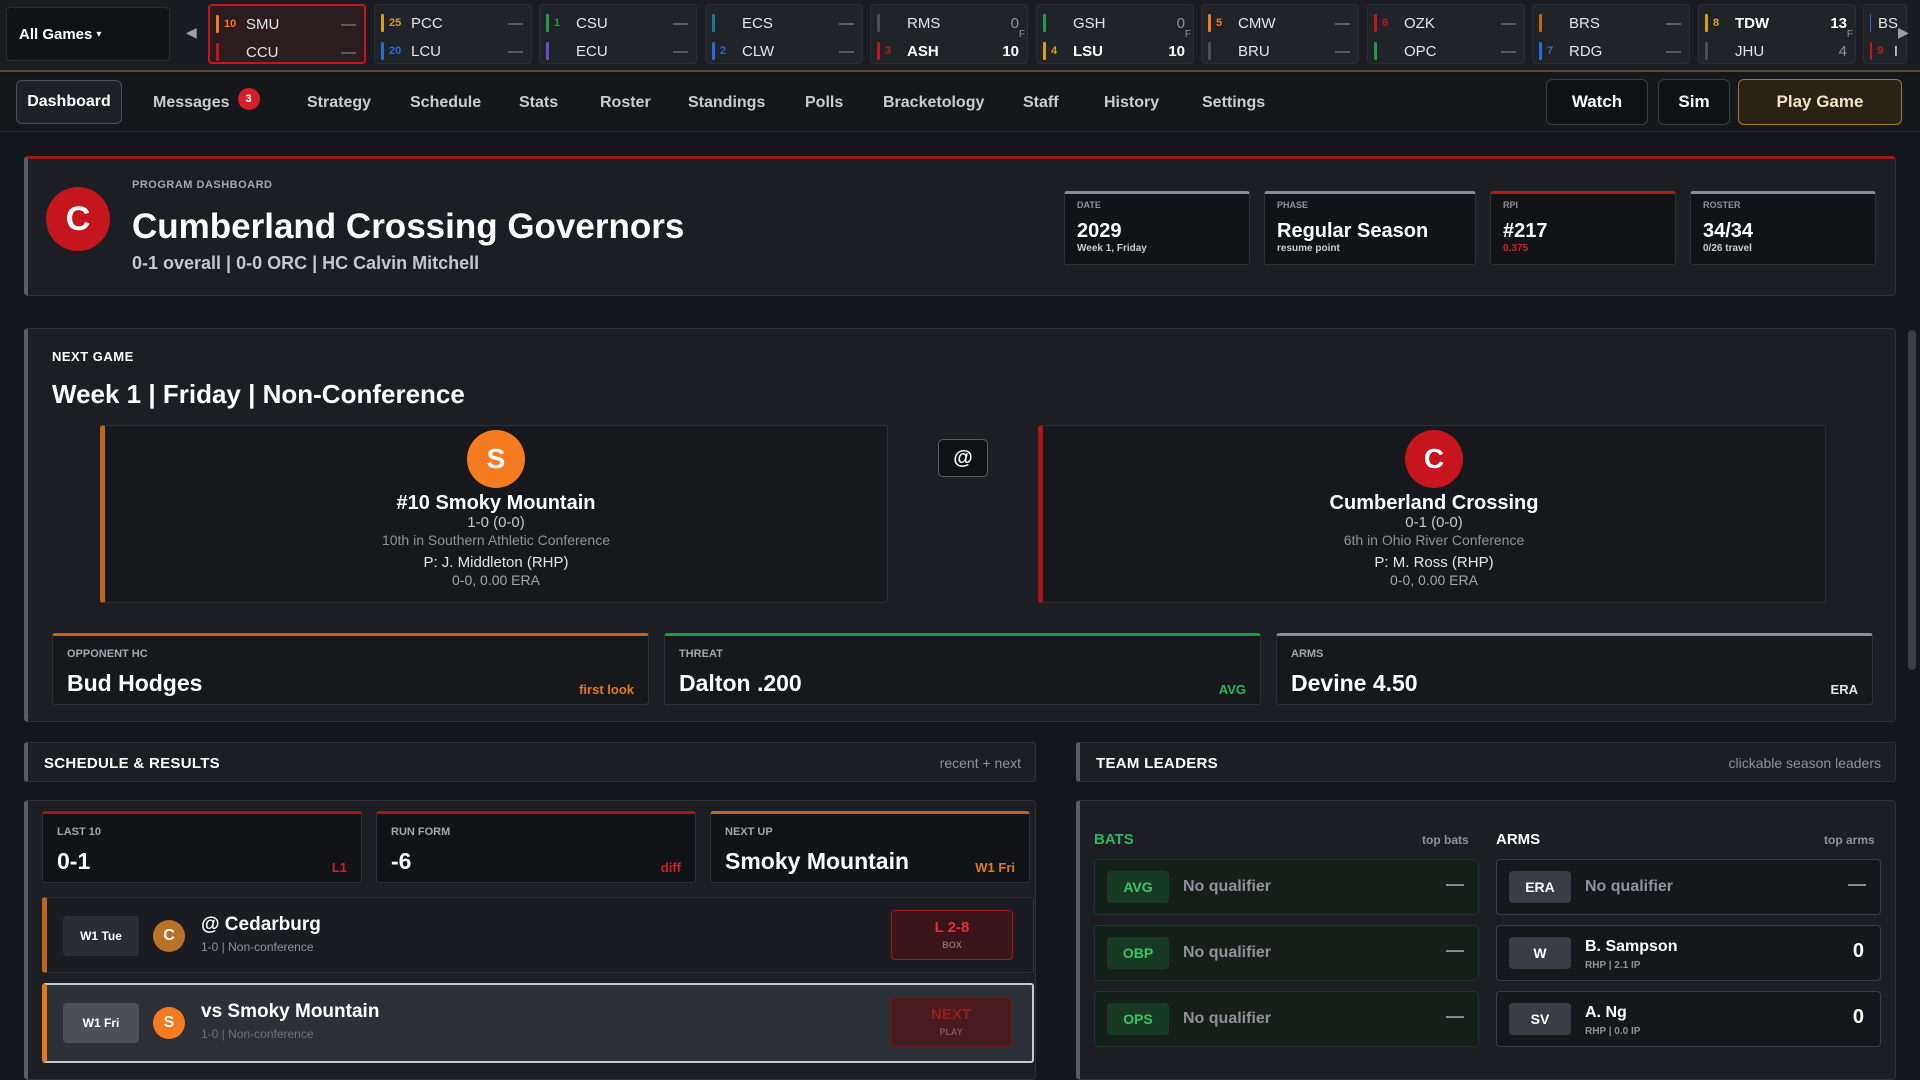  Describe the element at coordinates (1455, 1016) in the screenshot. I see `leader-value: —` at that location.